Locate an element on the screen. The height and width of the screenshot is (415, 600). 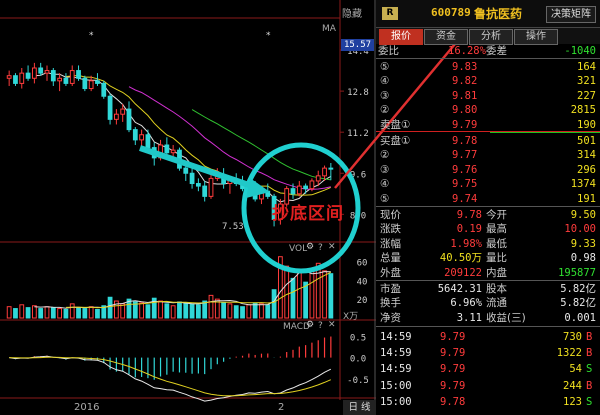
bid-price: 9.77 is located at coordinates (465, 155).